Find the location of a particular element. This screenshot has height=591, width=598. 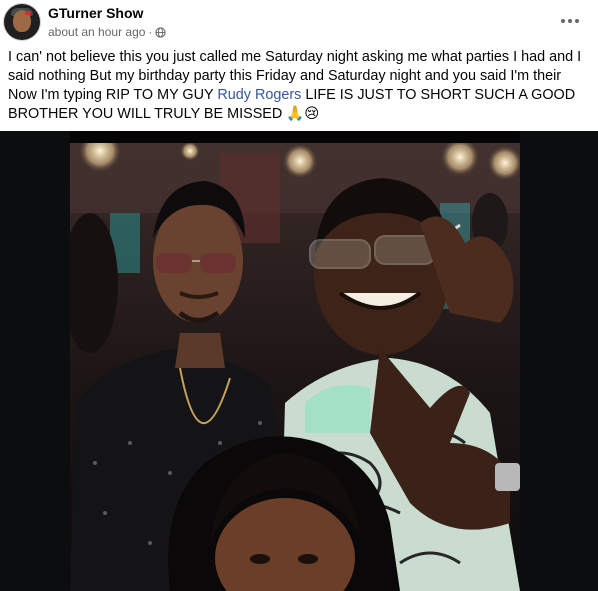

post-timestamp: about an hour ago is located at coordinates (96, 32).